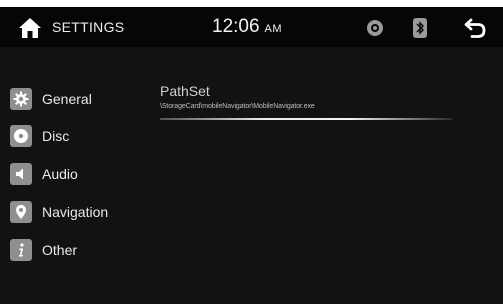 This screenshot has width=503, height=304. I want to click on sidebar-item-label: Audio, so click(60, 174).